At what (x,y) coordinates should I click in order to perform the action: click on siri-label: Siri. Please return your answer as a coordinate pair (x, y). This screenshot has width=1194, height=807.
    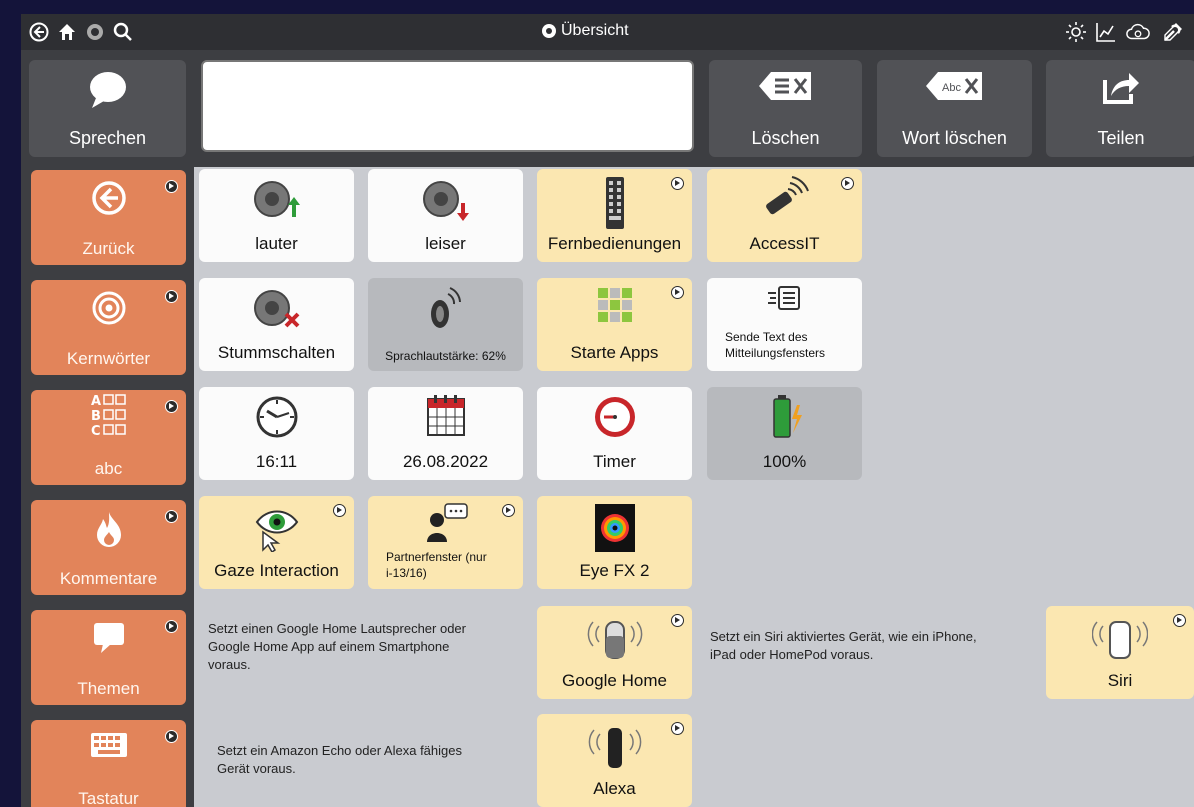
    Looking at the image, I should click on (1120, 680).